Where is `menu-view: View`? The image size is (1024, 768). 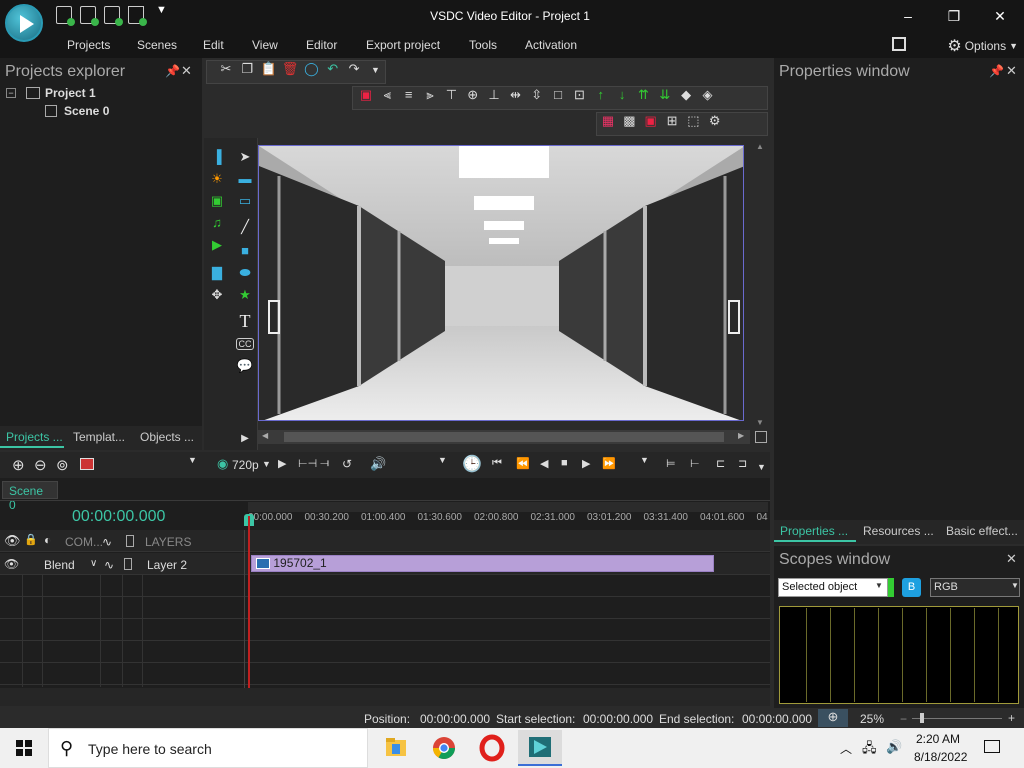
menu-view: View is located at coordinates (265, 45).